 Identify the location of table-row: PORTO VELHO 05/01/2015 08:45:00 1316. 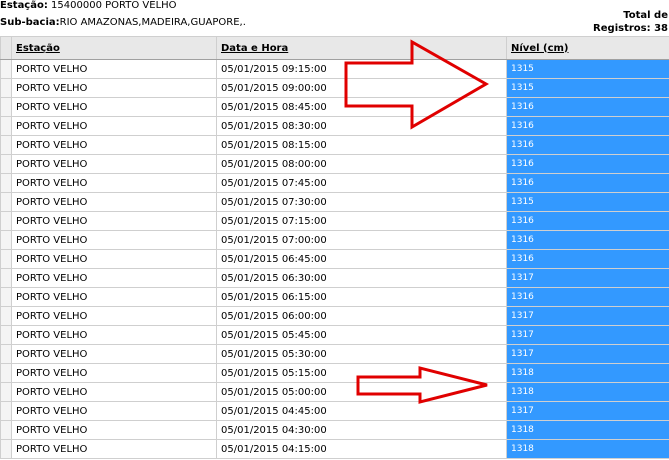
(334, 107).